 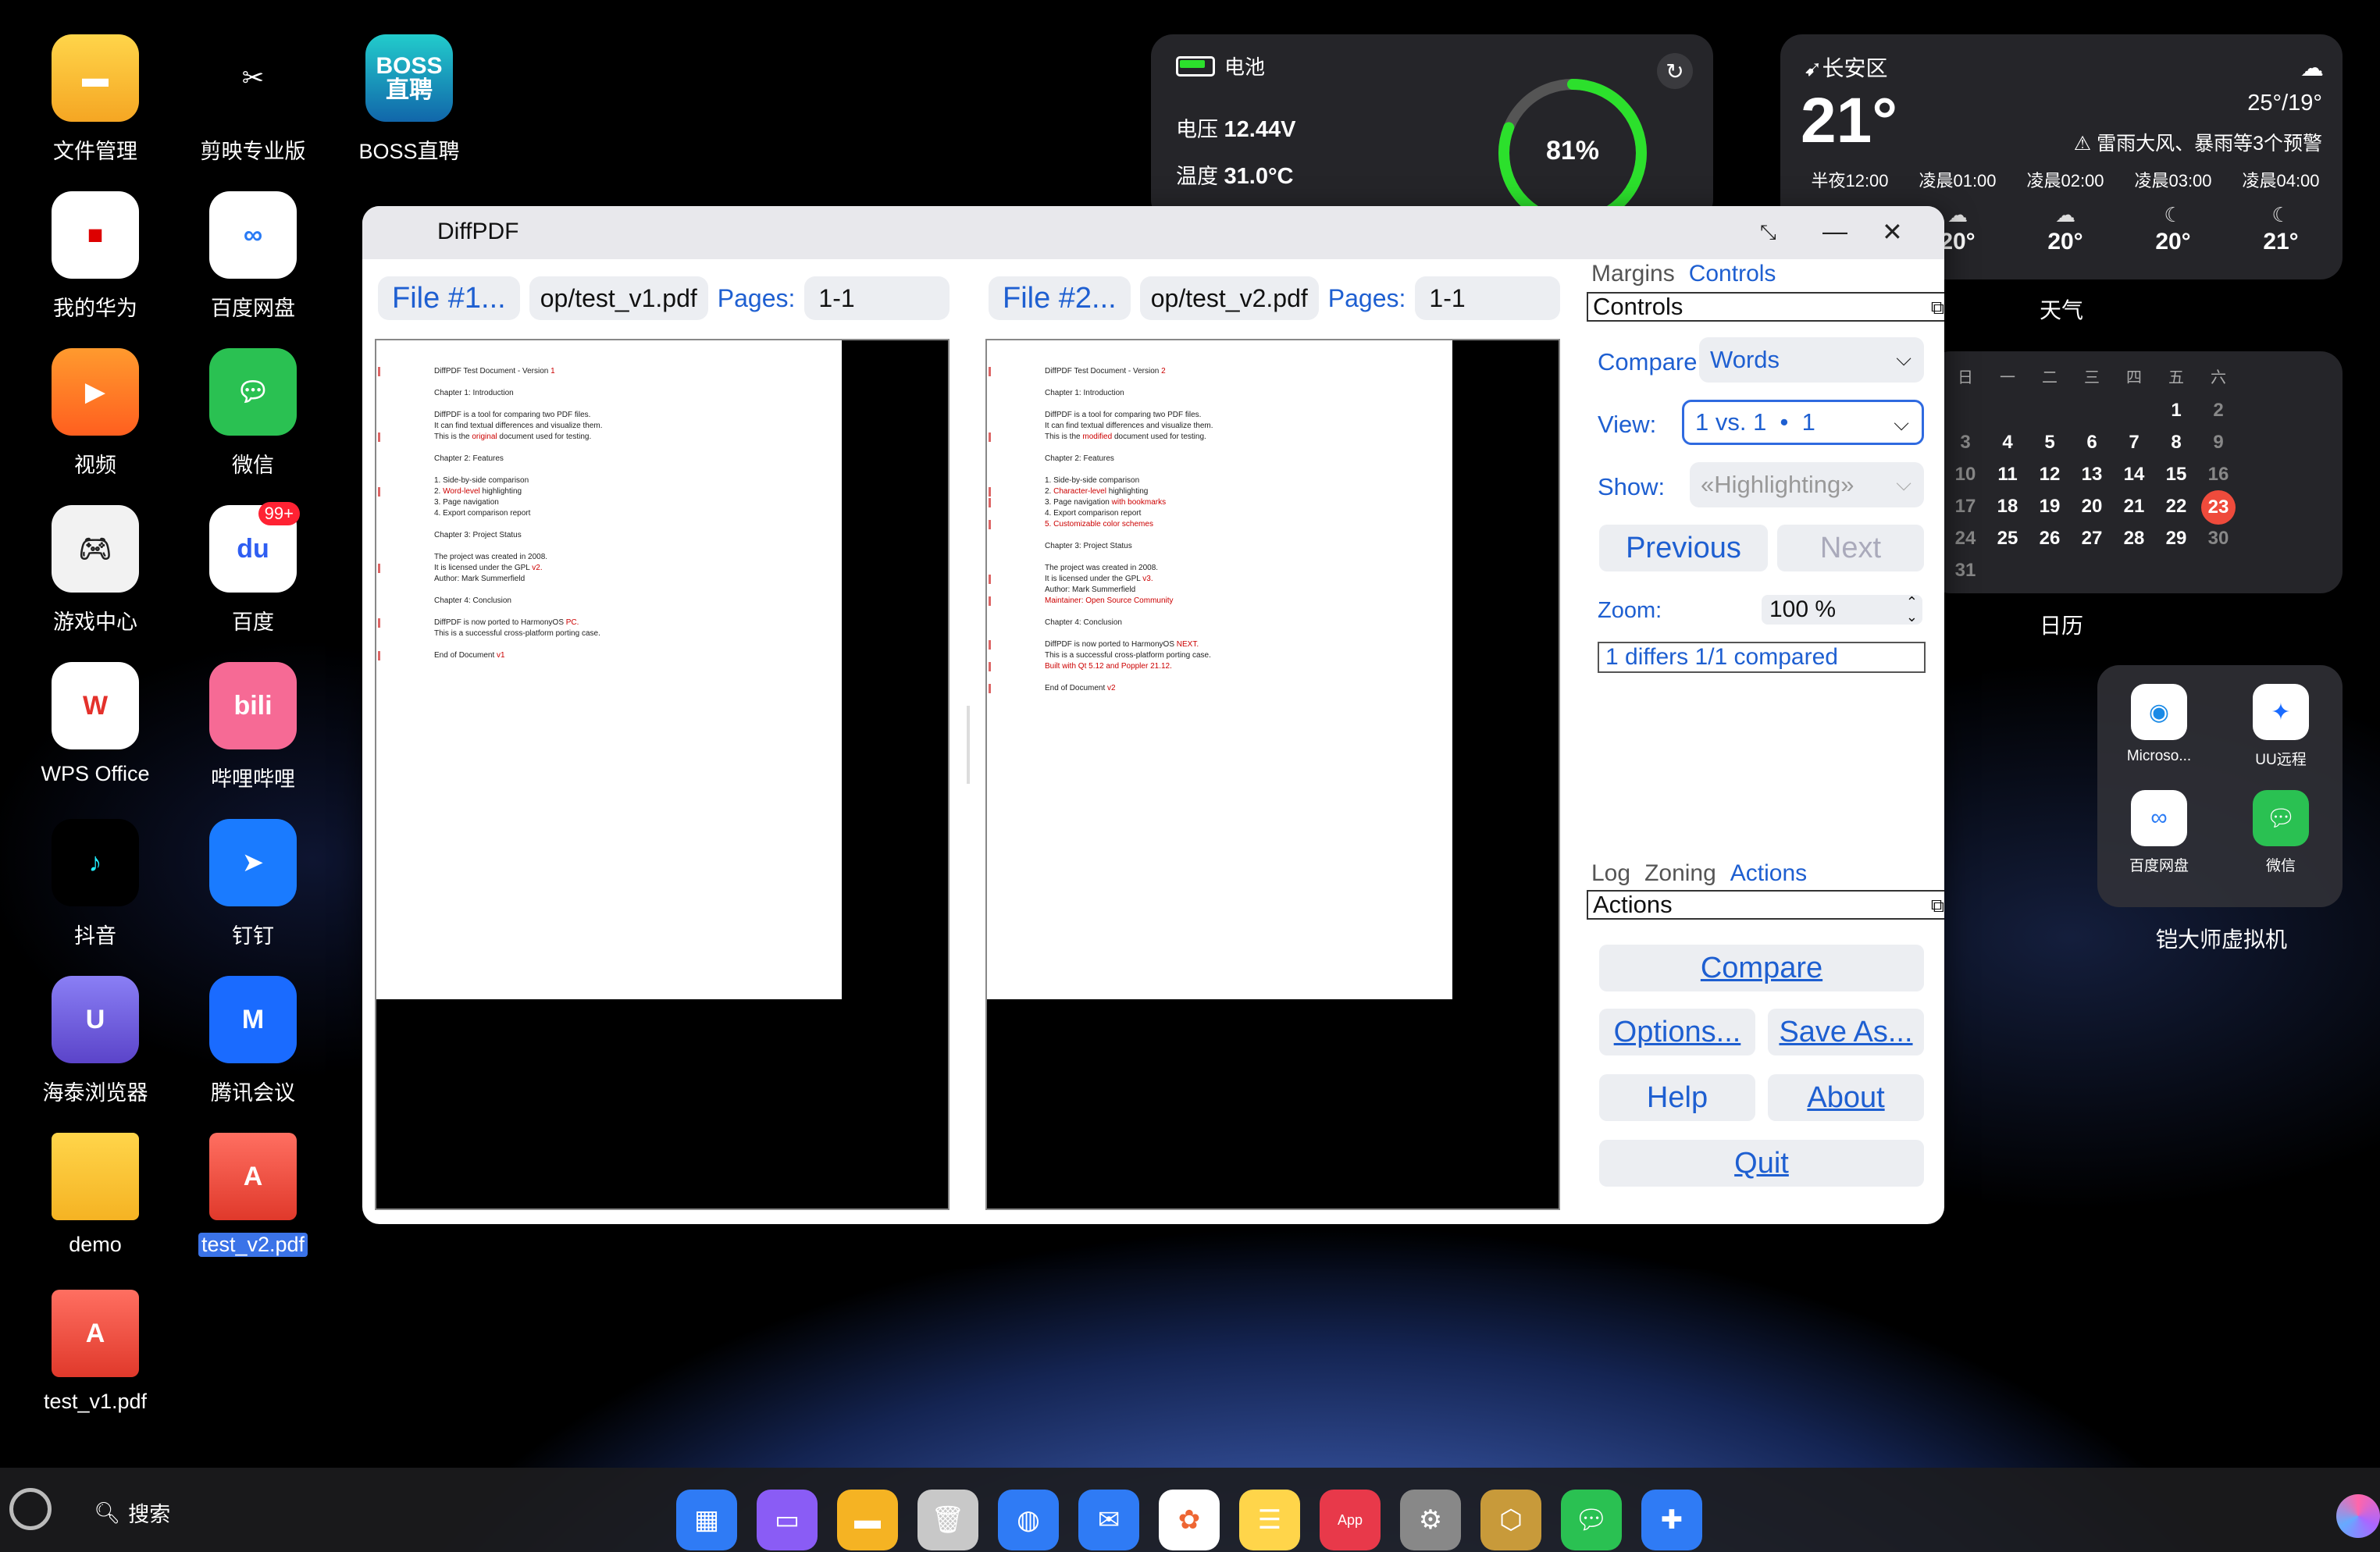 What do you see at coordinates (947, 1520) in the screenshot?
I see `trash-icon: 🗑︎` at bounding box center [947, 1520].